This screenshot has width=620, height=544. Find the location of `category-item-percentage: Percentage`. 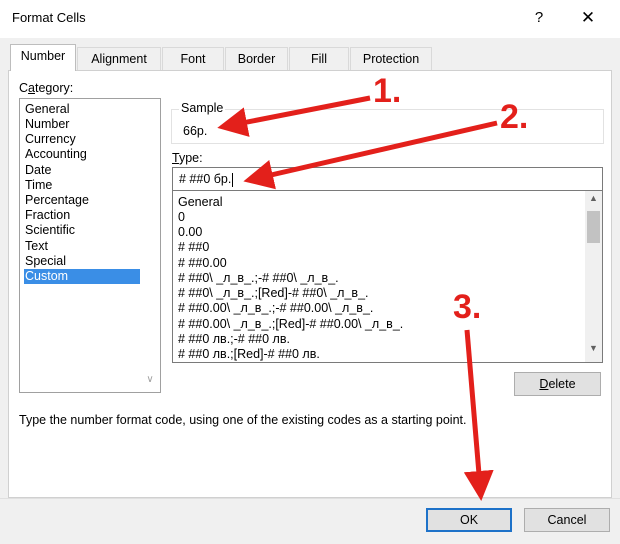

category-item-percentage: Percentage is located at coordinates (81, 200).